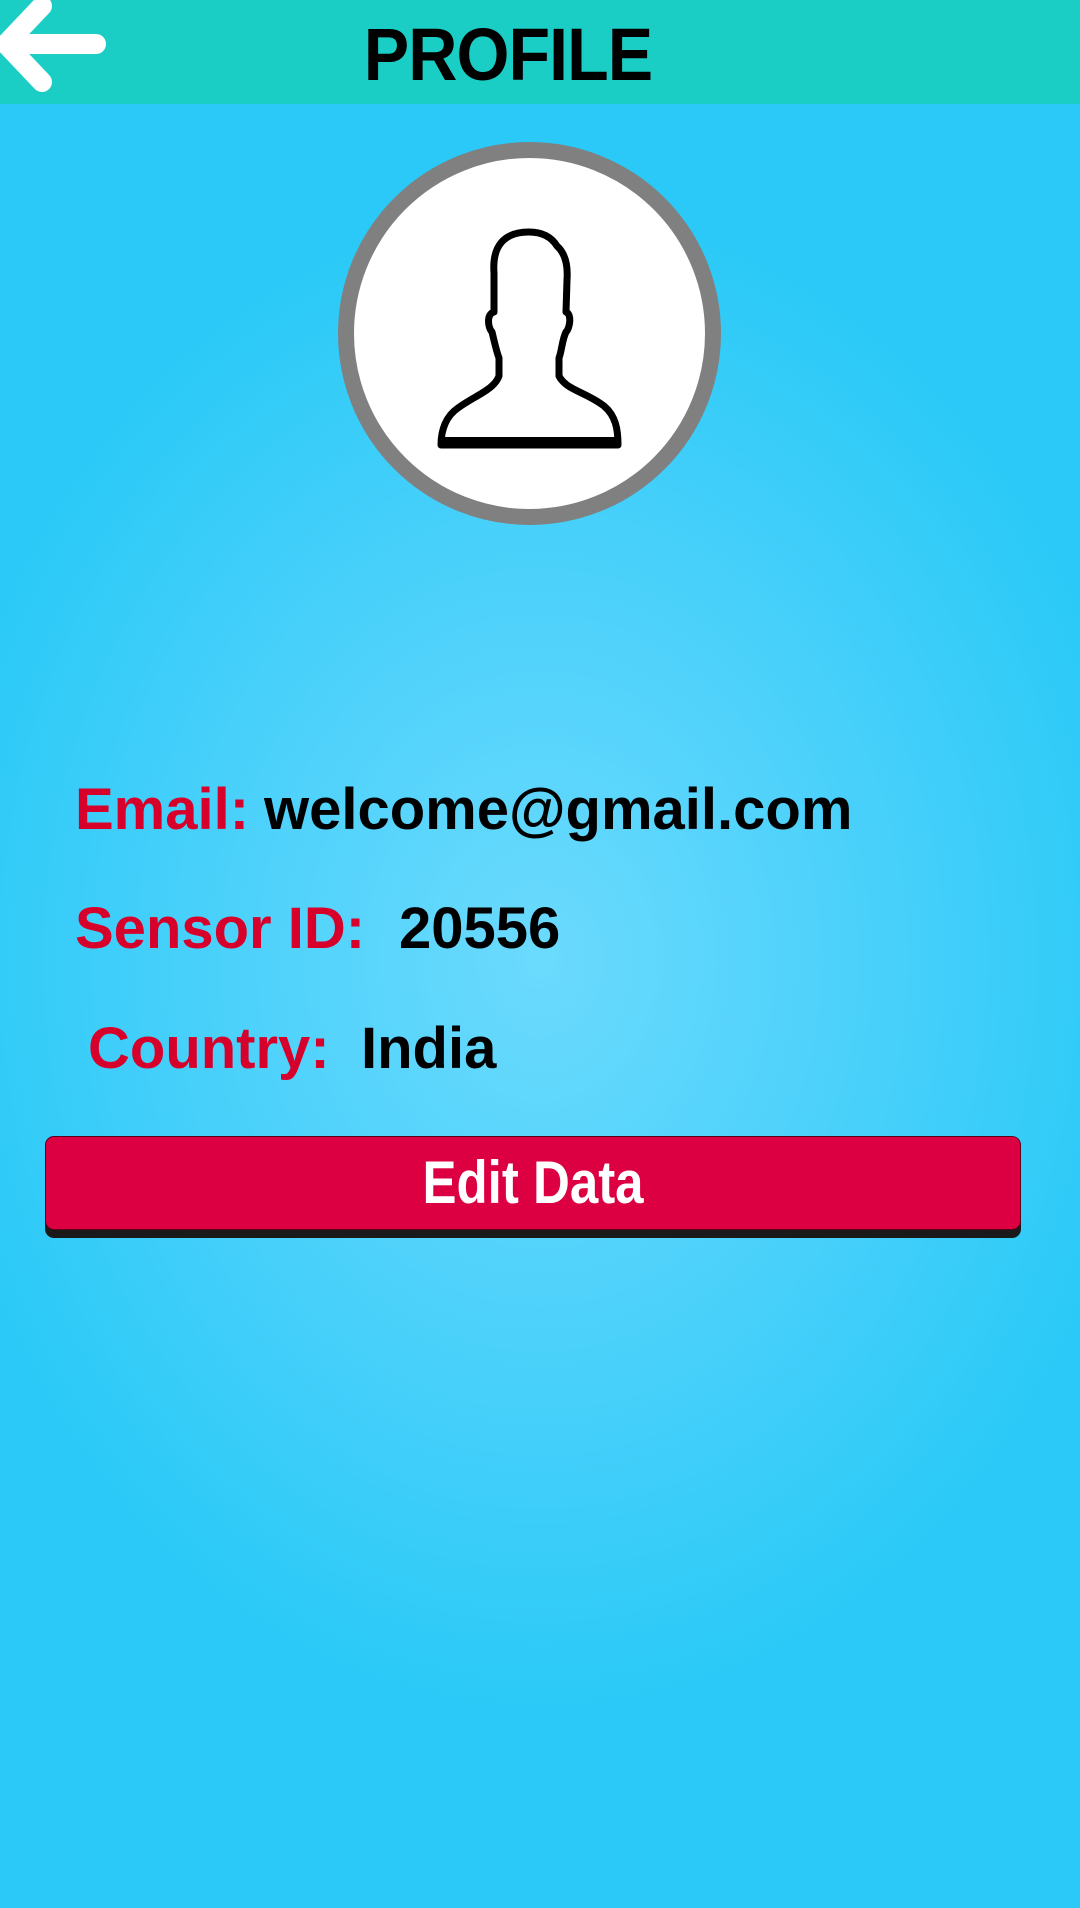  I want to click on edit-data-button: Edit Data, so click(533, 1183).